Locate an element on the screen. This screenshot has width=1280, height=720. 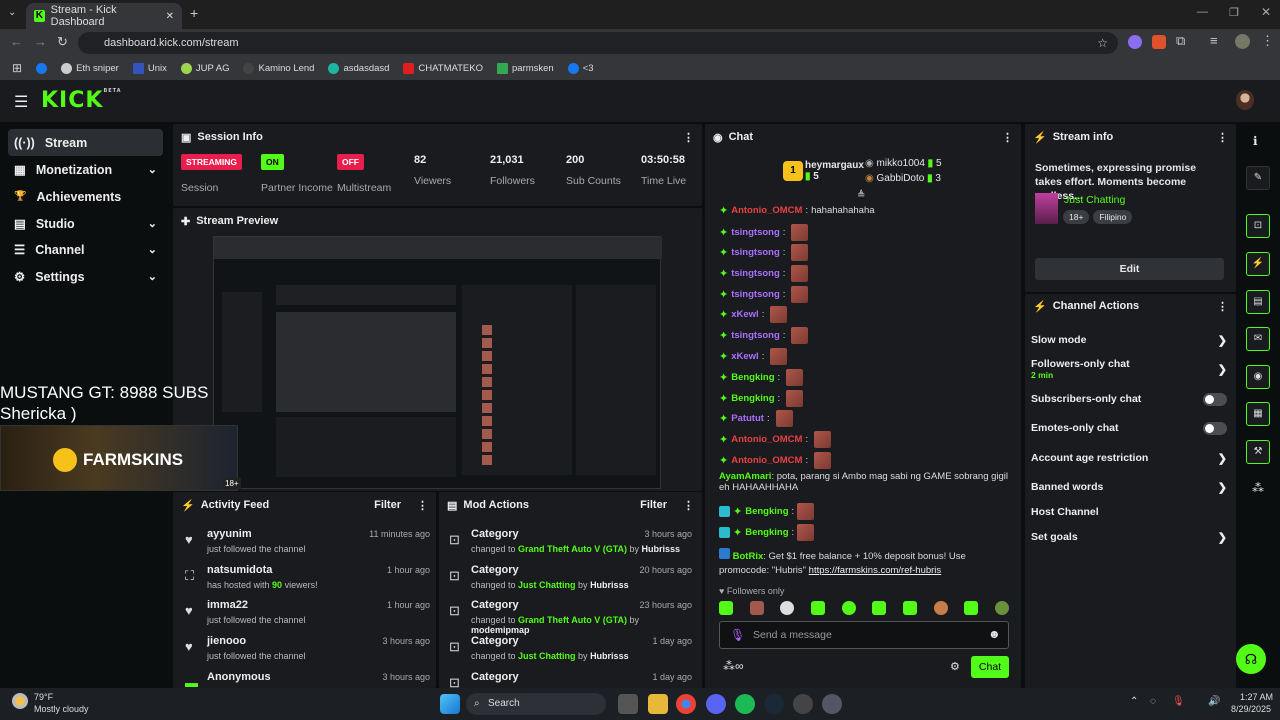
extensions-puzzle-icon: ⧉ is located at coordinates (1180, 41).